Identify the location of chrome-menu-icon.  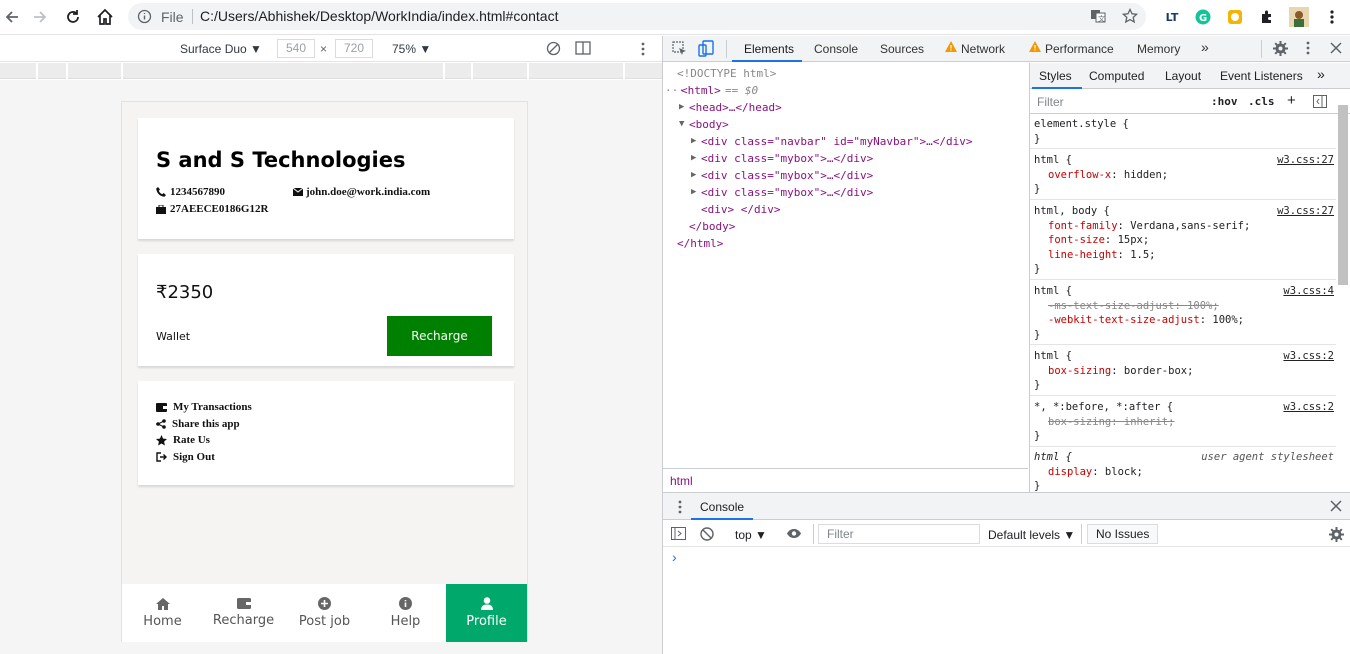
(1332, 17).